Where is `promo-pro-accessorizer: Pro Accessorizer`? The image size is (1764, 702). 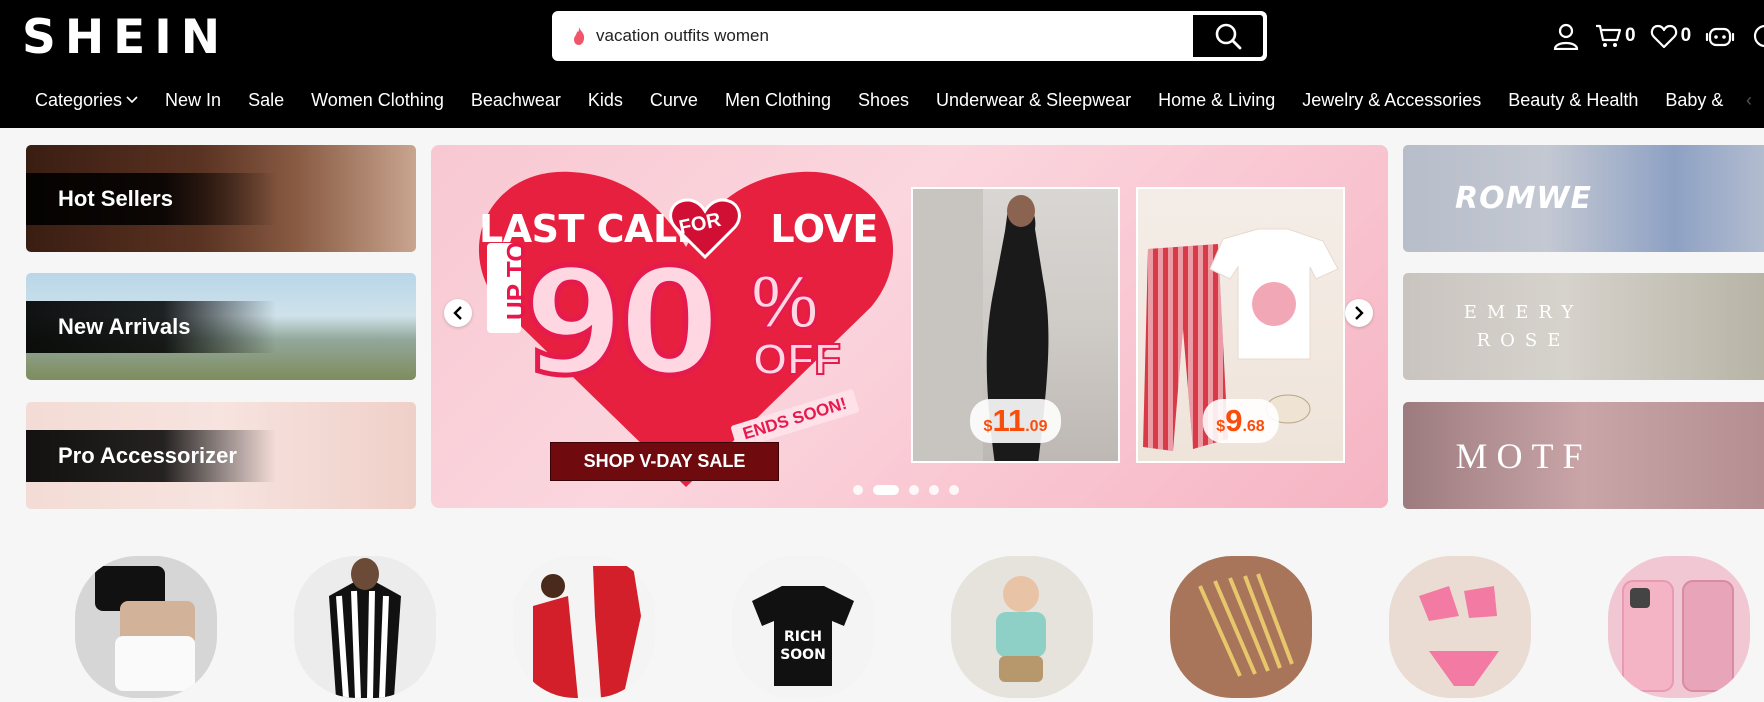
promo-pro-accessorizer: Pro Accessorizer is located at coordinates (221, 455).